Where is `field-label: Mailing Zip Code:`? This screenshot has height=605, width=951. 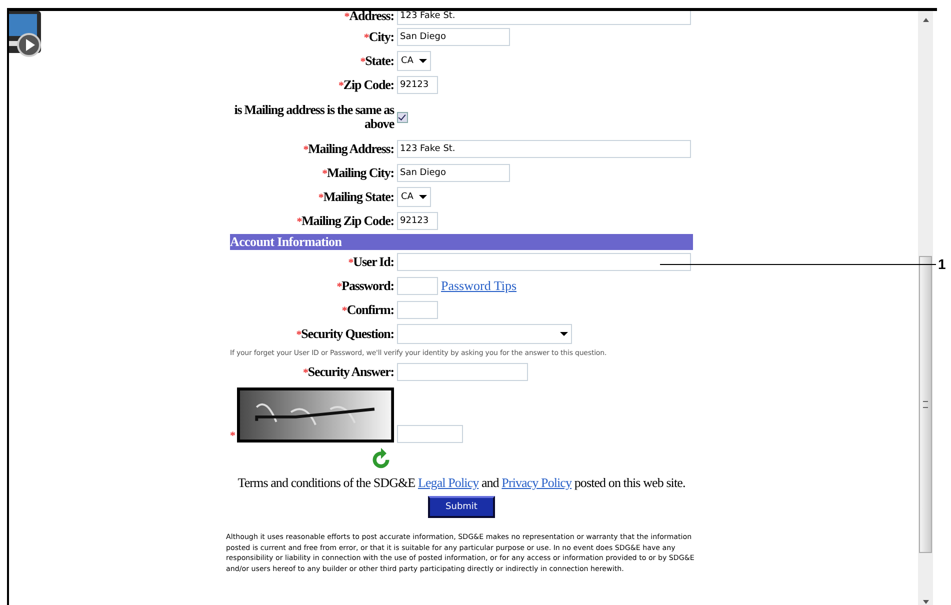
field-label: Mailing Zip Code: is located at coordinates (348, 220).